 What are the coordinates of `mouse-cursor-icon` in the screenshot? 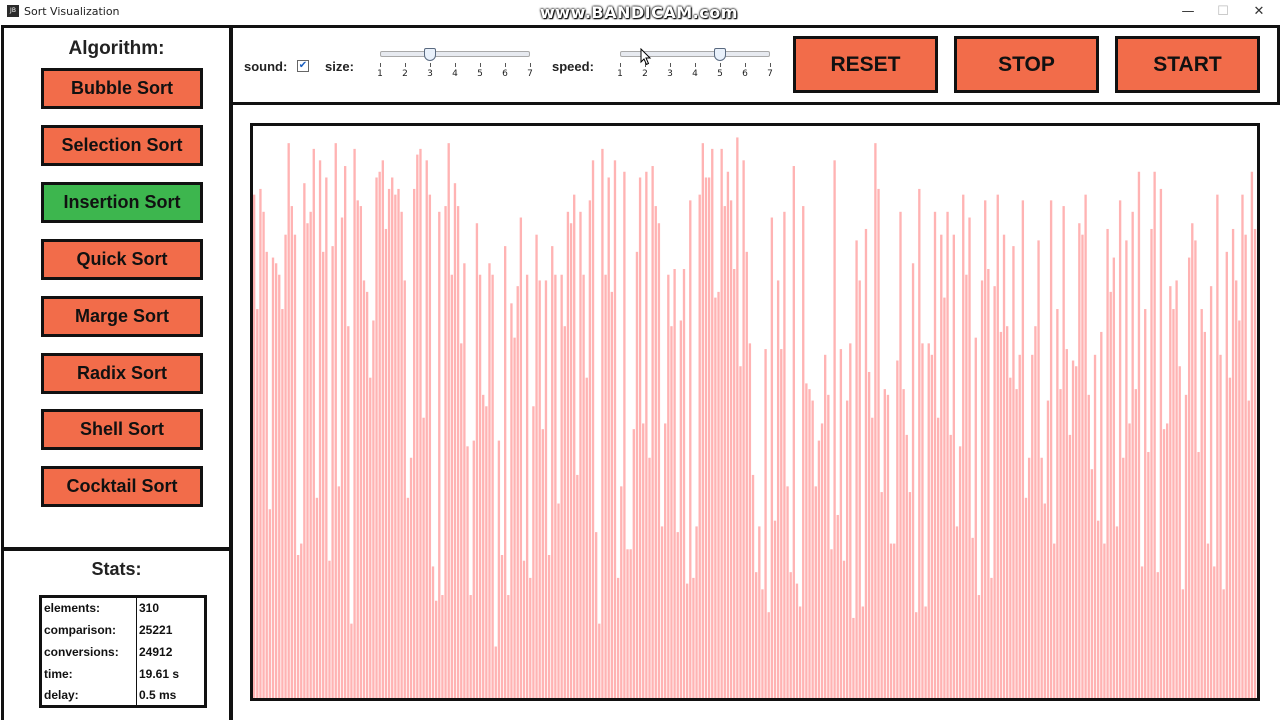 It's located at (646, 57).